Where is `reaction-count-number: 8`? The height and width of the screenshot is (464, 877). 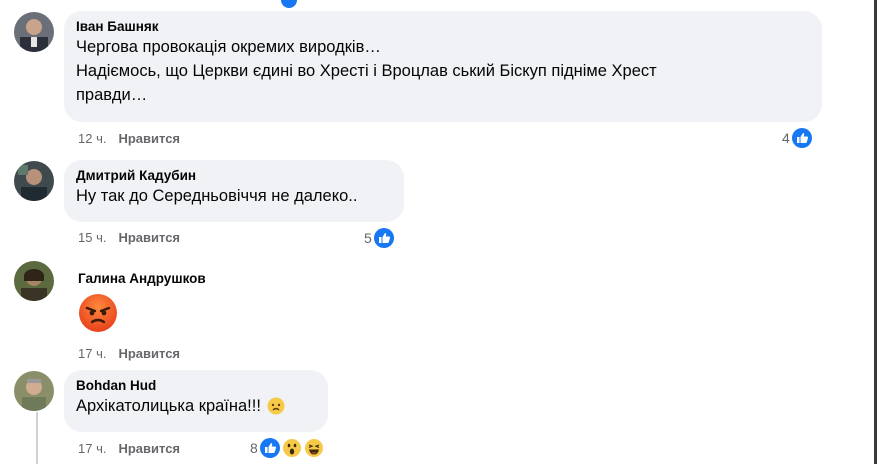
reaction-count-number: 8 is located at coordinates (254, 448).